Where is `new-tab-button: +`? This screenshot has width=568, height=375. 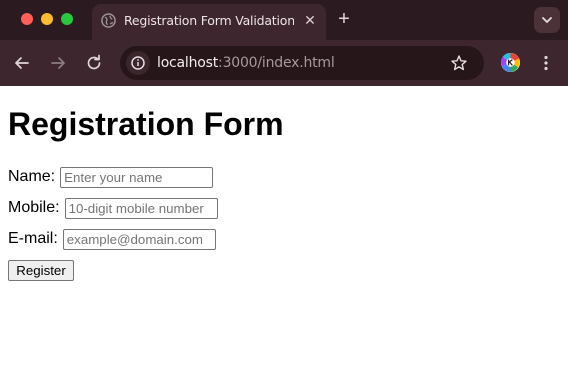
new-tab-button: + is located at coordinates (344, 19).